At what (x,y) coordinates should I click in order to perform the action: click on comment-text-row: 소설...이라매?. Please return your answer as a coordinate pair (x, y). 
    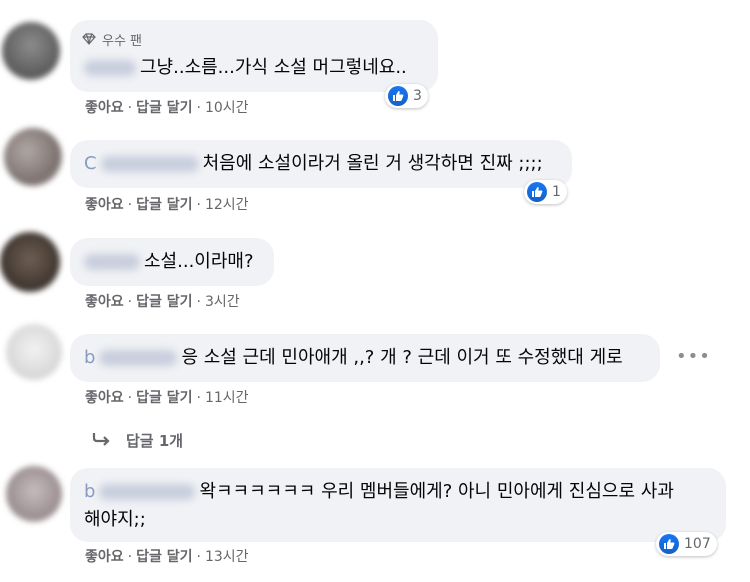
    Looking at the image, I should click on (169, 262).